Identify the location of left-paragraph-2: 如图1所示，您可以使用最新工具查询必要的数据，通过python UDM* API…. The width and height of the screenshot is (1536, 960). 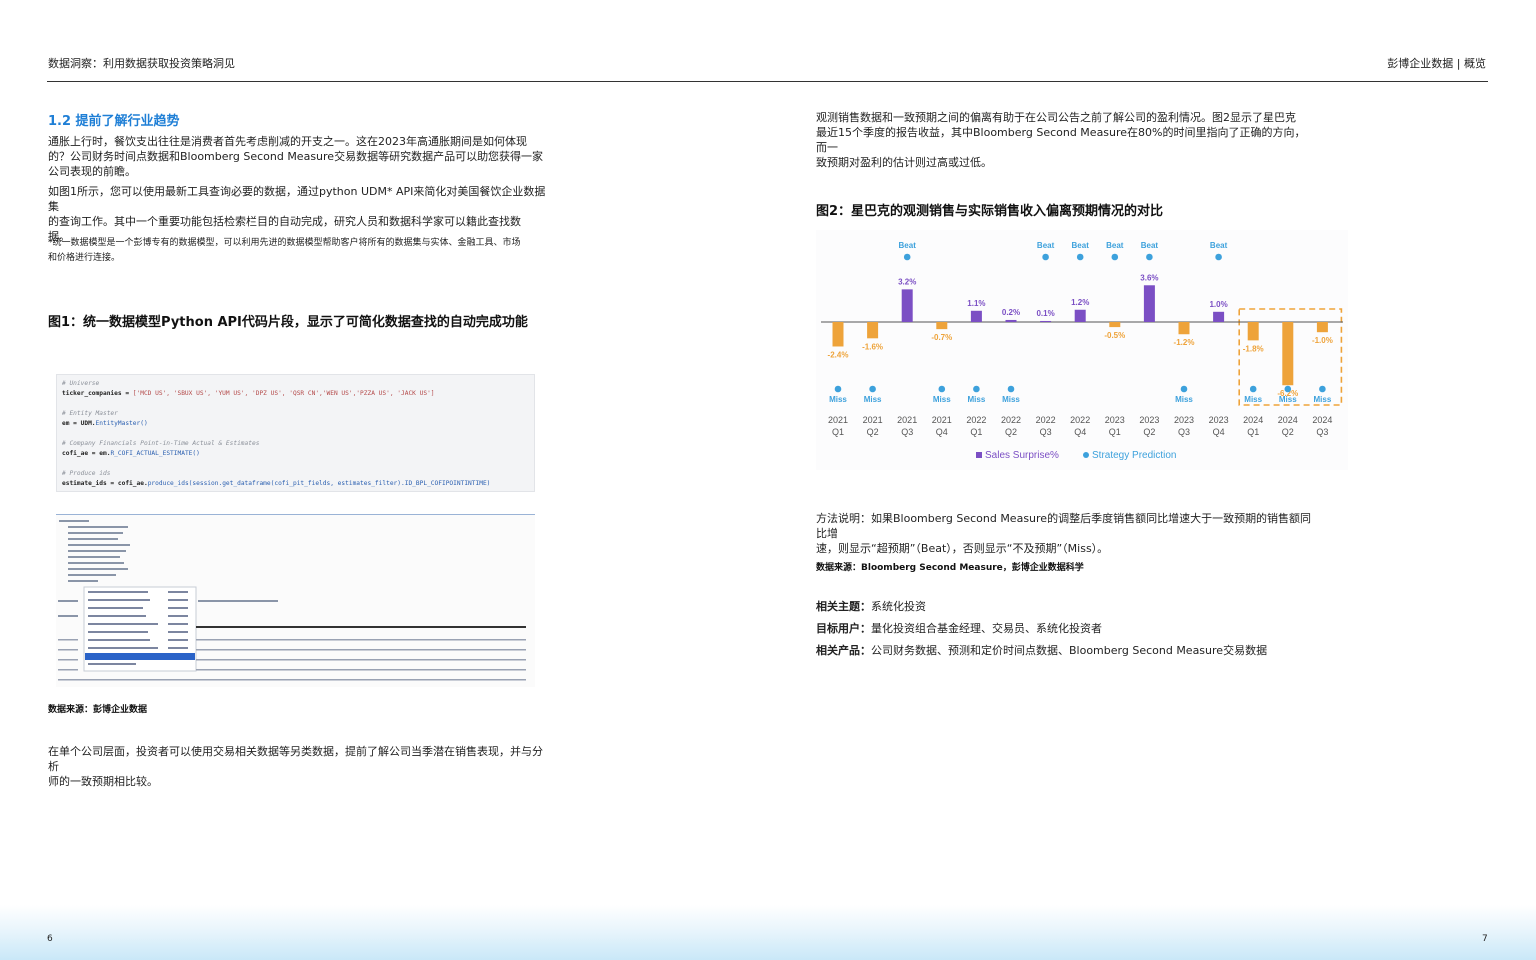
(297, 214).